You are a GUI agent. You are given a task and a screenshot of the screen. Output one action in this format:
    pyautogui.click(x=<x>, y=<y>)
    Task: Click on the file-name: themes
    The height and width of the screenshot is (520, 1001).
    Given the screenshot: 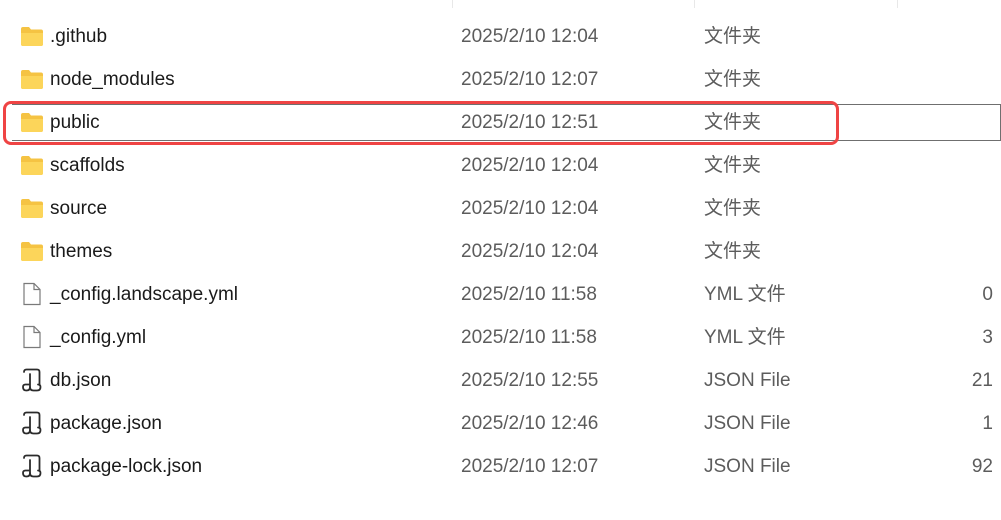 What is the action you would take?
    pyautogui.click(x=81, y=251)
    